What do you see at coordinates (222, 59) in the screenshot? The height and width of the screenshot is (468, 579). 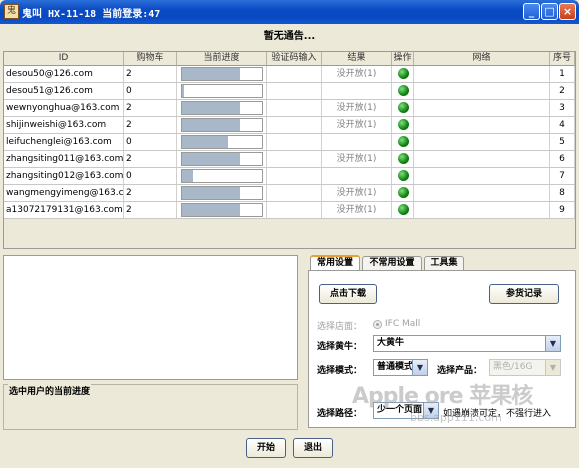 I see `header-col-progress: 当前进度` at bounding box center [222, 59].